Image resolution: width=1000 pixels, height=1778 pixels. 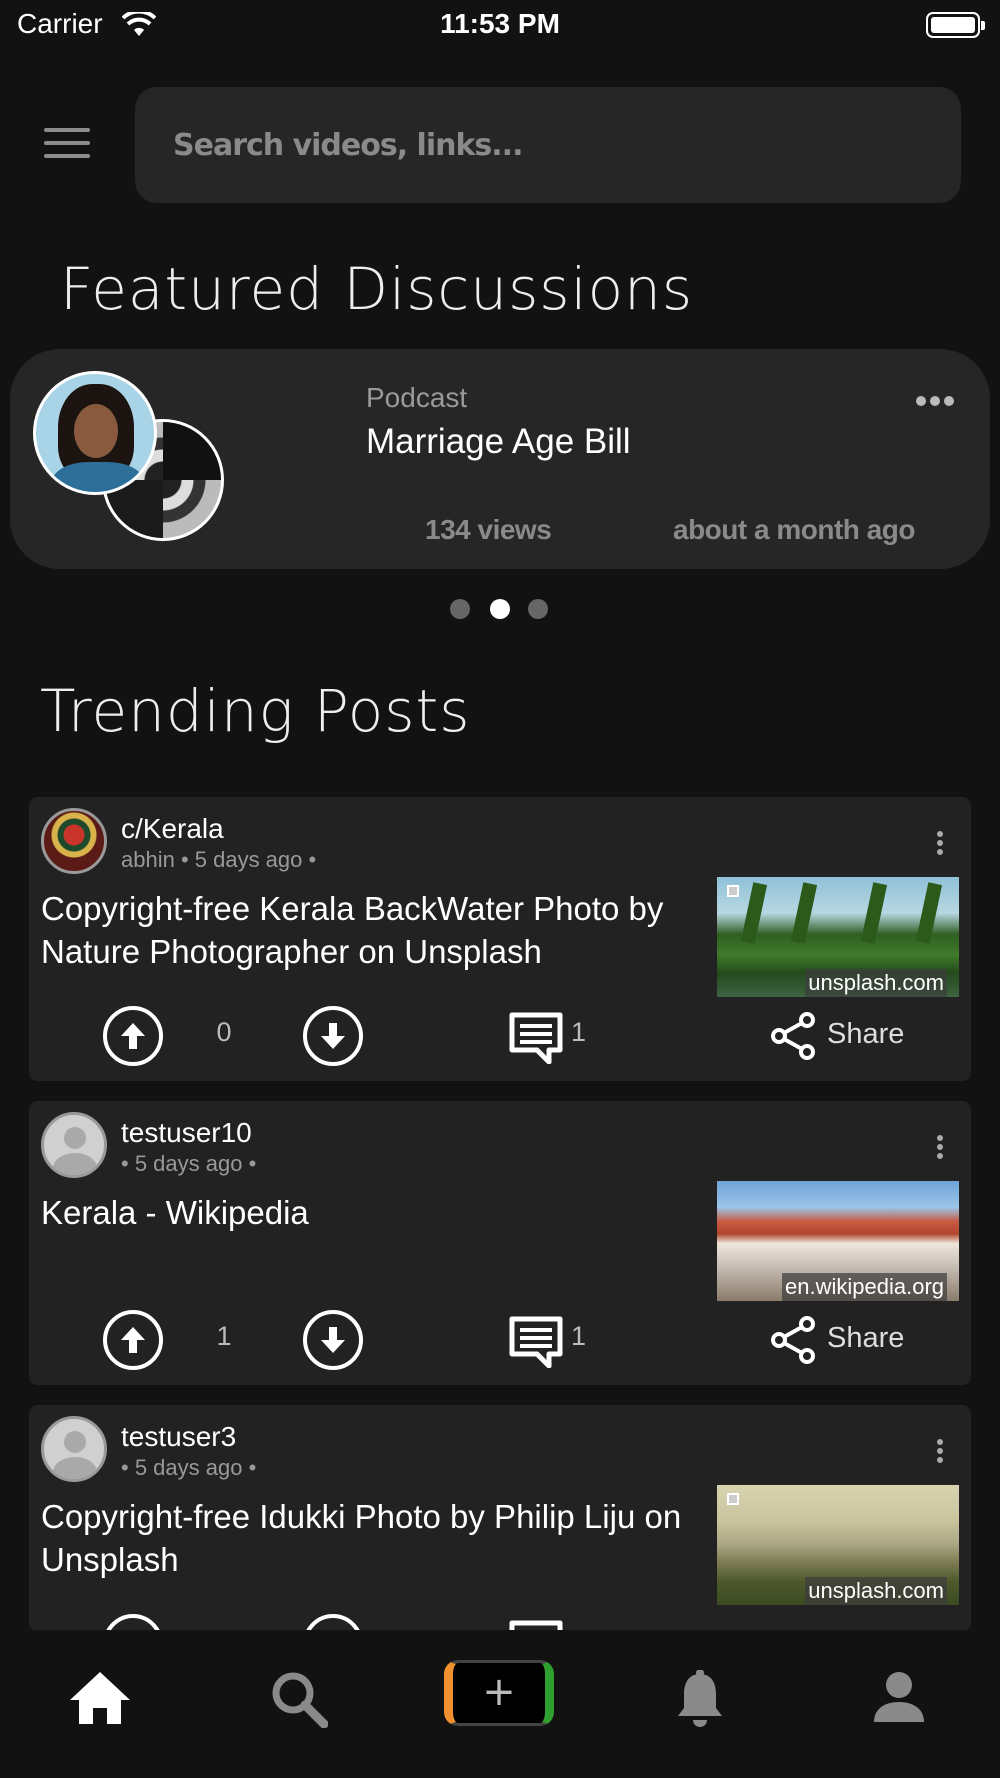 I want to click on featured-category: Podcast, so click(x=417, y=397).